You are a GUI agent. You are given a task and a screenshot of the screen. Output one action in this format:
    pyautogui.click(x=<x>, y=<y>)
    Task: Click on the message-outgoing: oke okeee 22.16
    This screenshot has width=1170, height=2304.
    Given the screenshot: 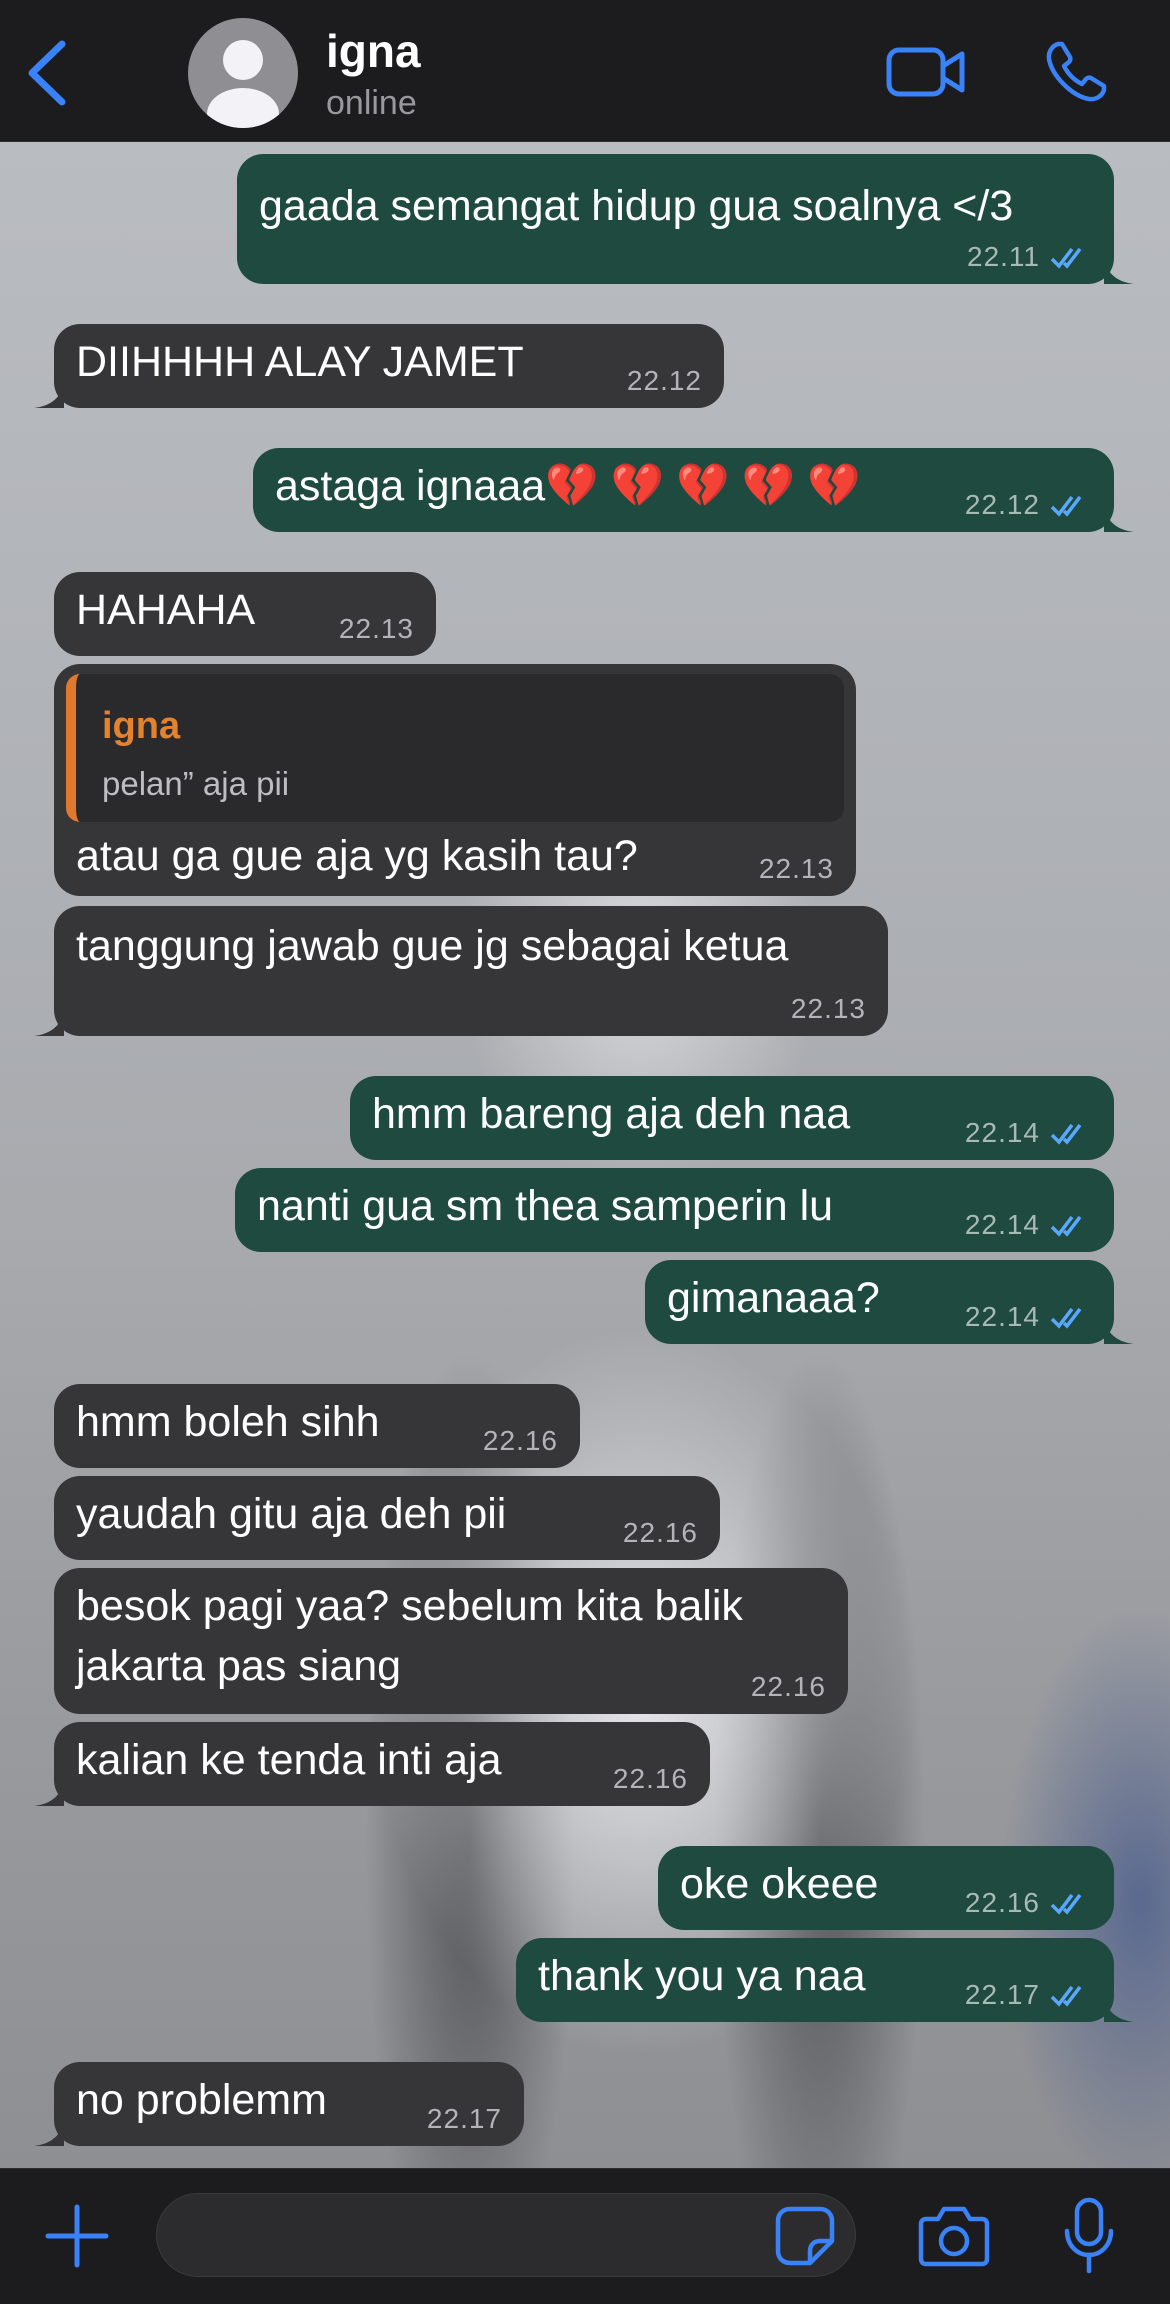 What is the action you would take?
    pyautogui.click(x=886, y=1888)
    